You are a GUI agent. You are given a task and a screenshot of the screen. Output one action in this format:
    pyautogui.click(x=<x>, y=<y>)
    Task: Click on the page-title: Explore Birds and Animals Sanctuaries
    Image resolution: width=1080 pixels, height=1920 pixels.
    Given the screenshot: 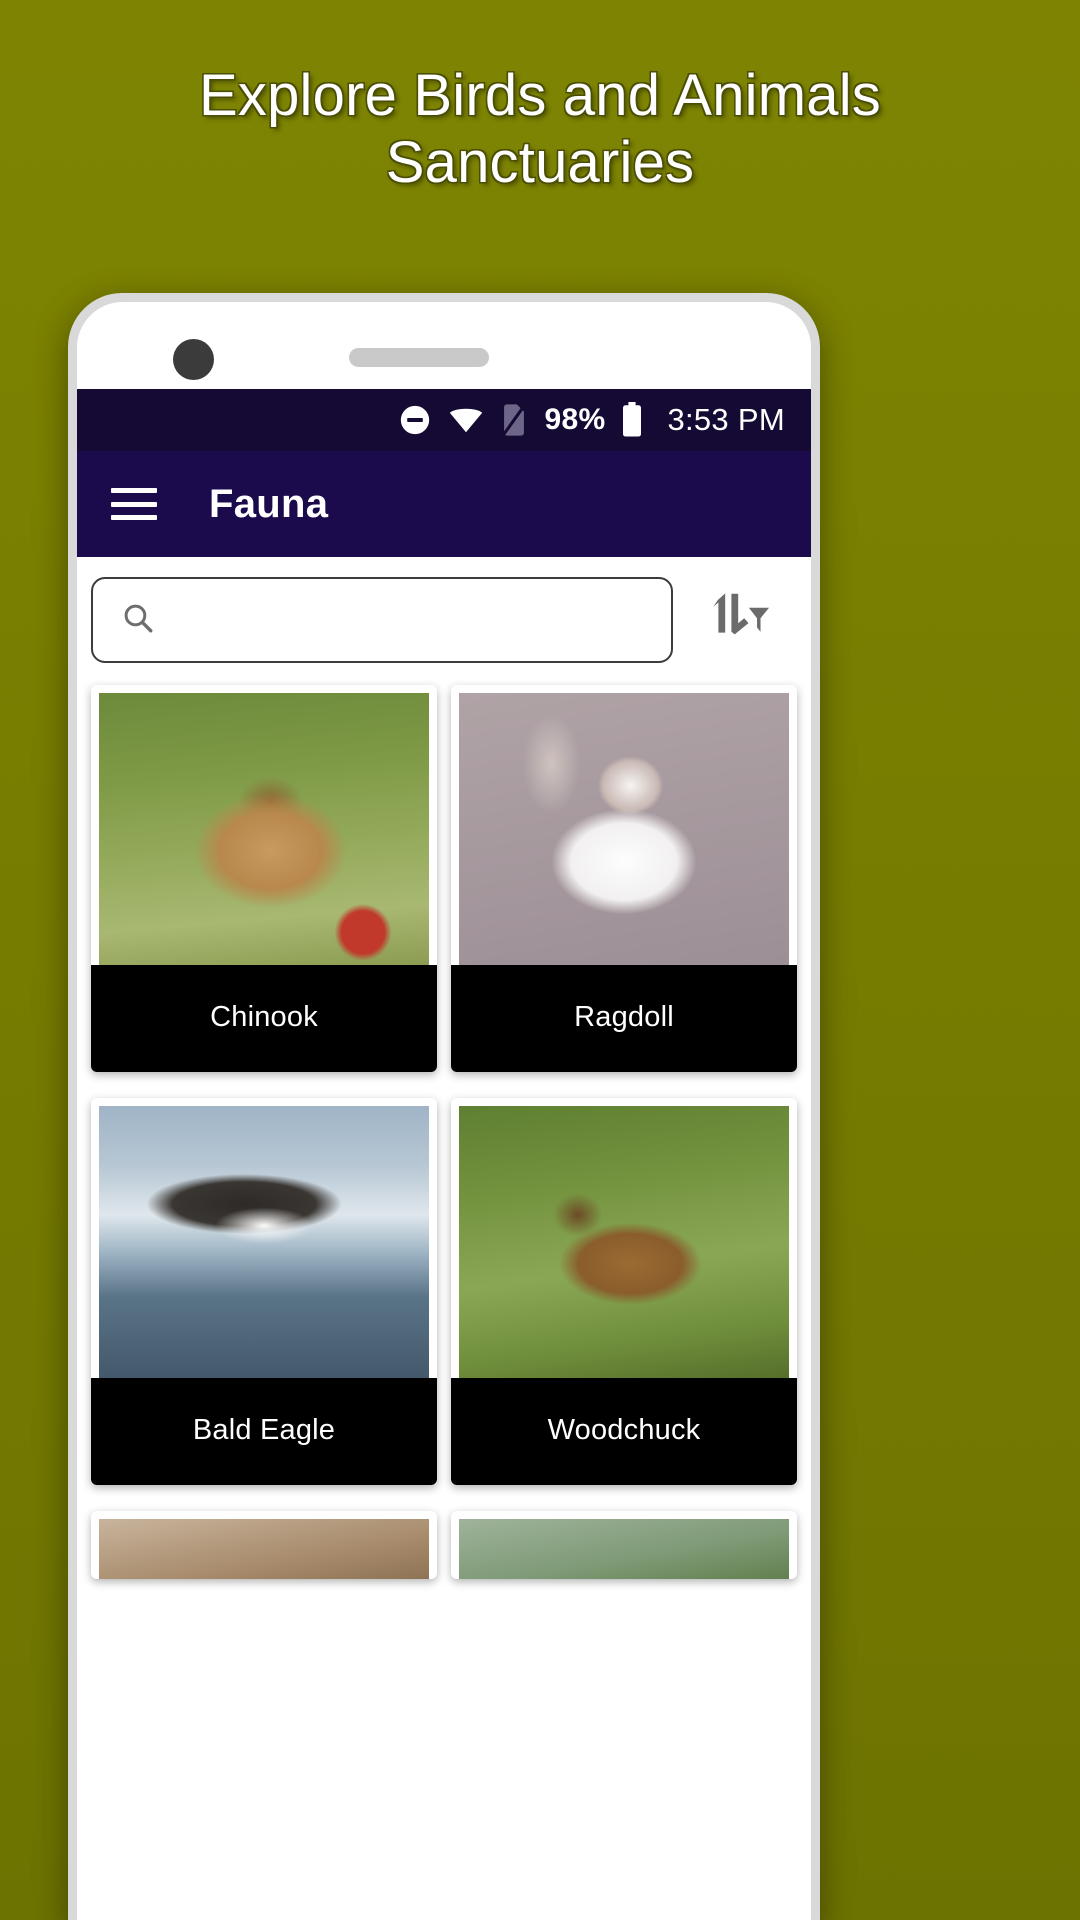 What is the action you would take?
    pyautogui.click(x=540, y=129)
    